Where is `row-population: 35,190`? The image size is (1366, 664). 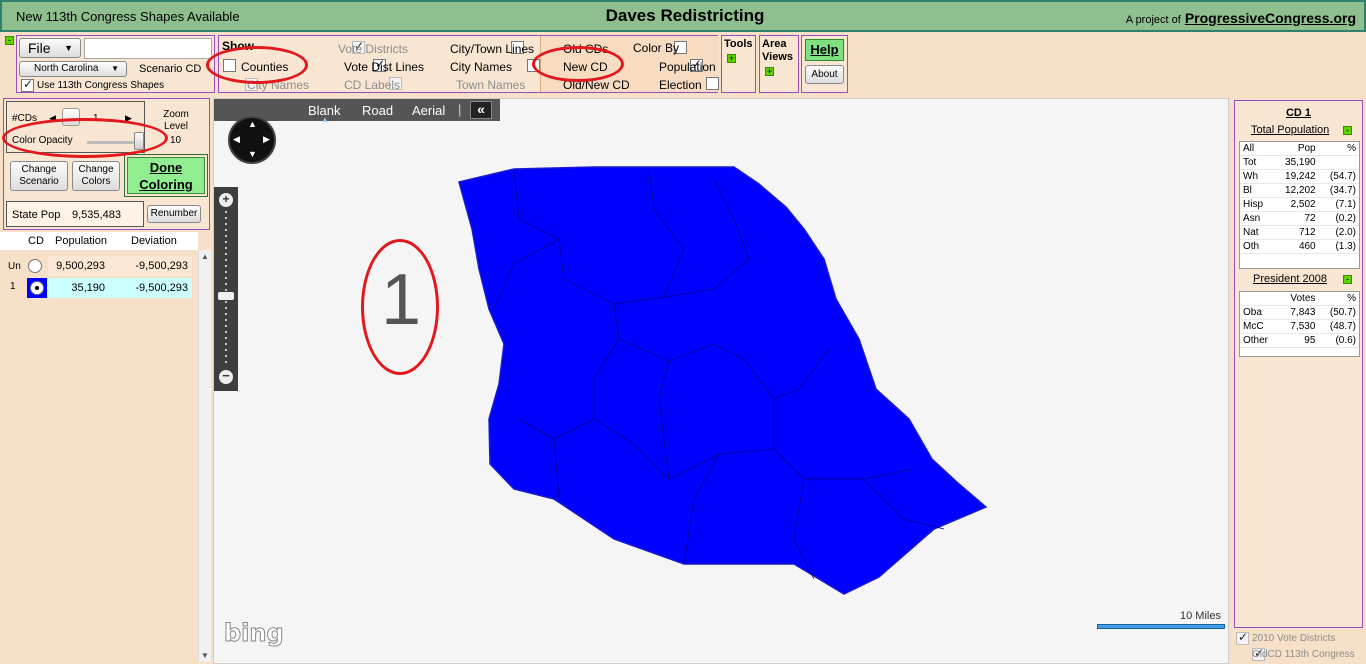 row-population: 35,190 is located at coordinates (88, 288).